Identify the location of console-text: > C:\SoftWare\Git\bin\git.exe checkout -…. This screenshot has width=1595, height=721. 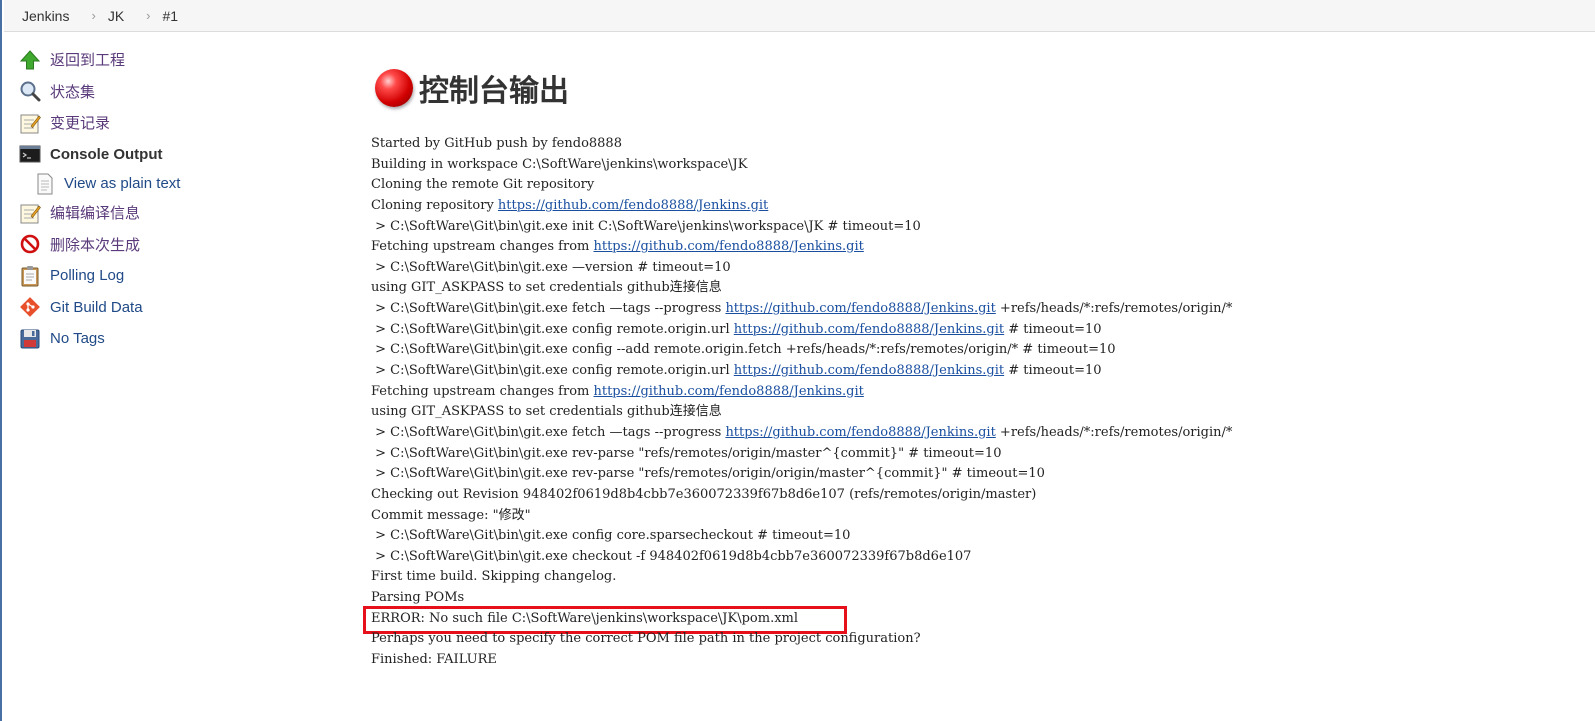
(671, 556).